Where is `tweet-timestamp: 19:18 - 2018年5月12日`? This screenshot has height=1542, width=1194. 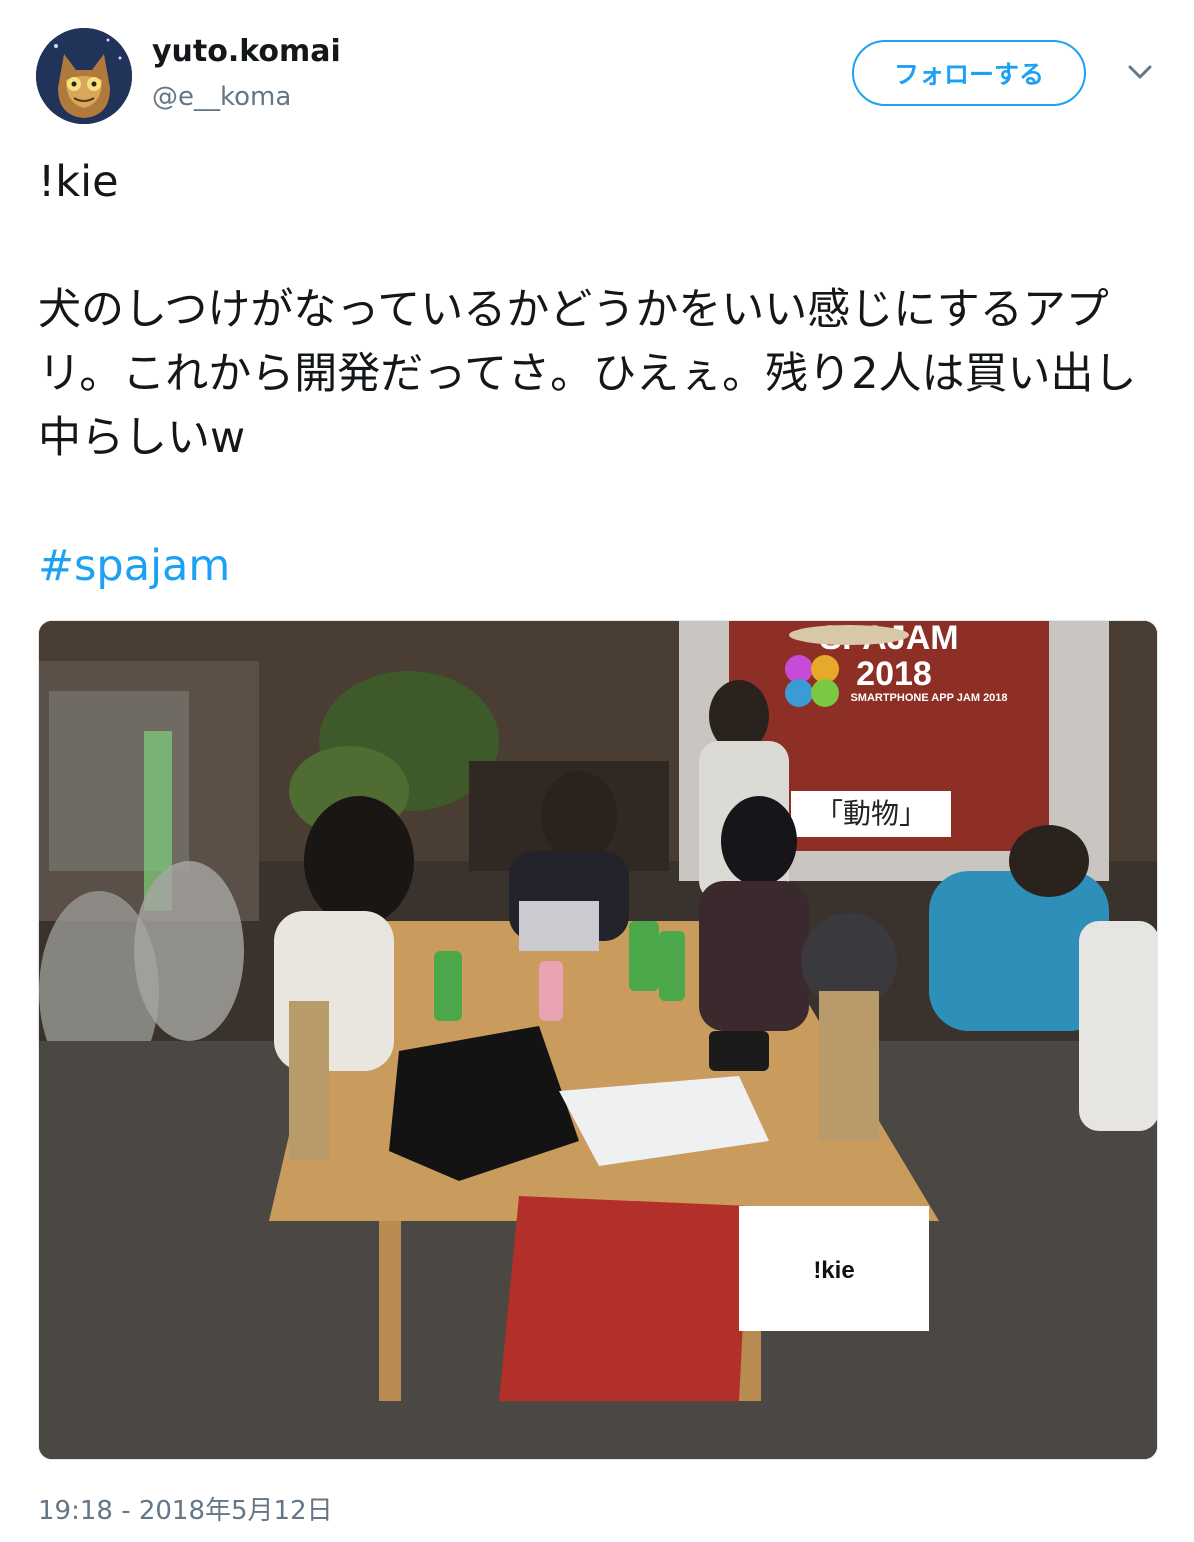
tweet-timestamp: 19:18 - 2018年5月12日 is located at coordinates (185, 1508).